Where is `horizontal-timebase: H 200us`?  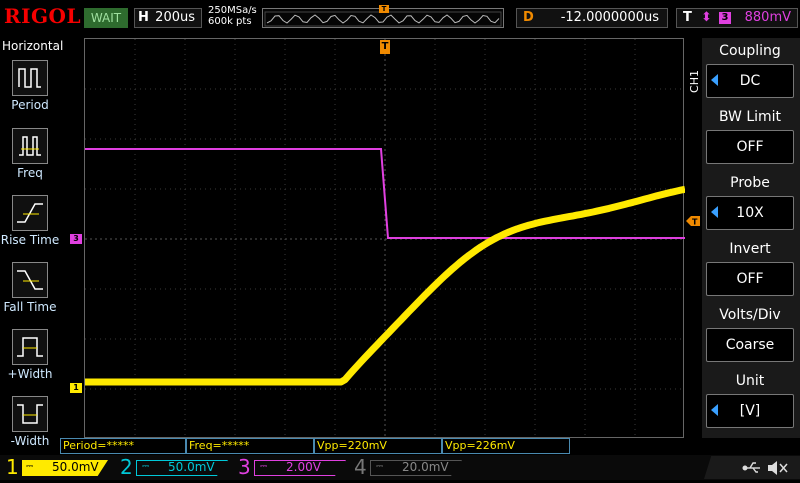
horizontal-timebase: H 200us is located at coordinates (168, 18).